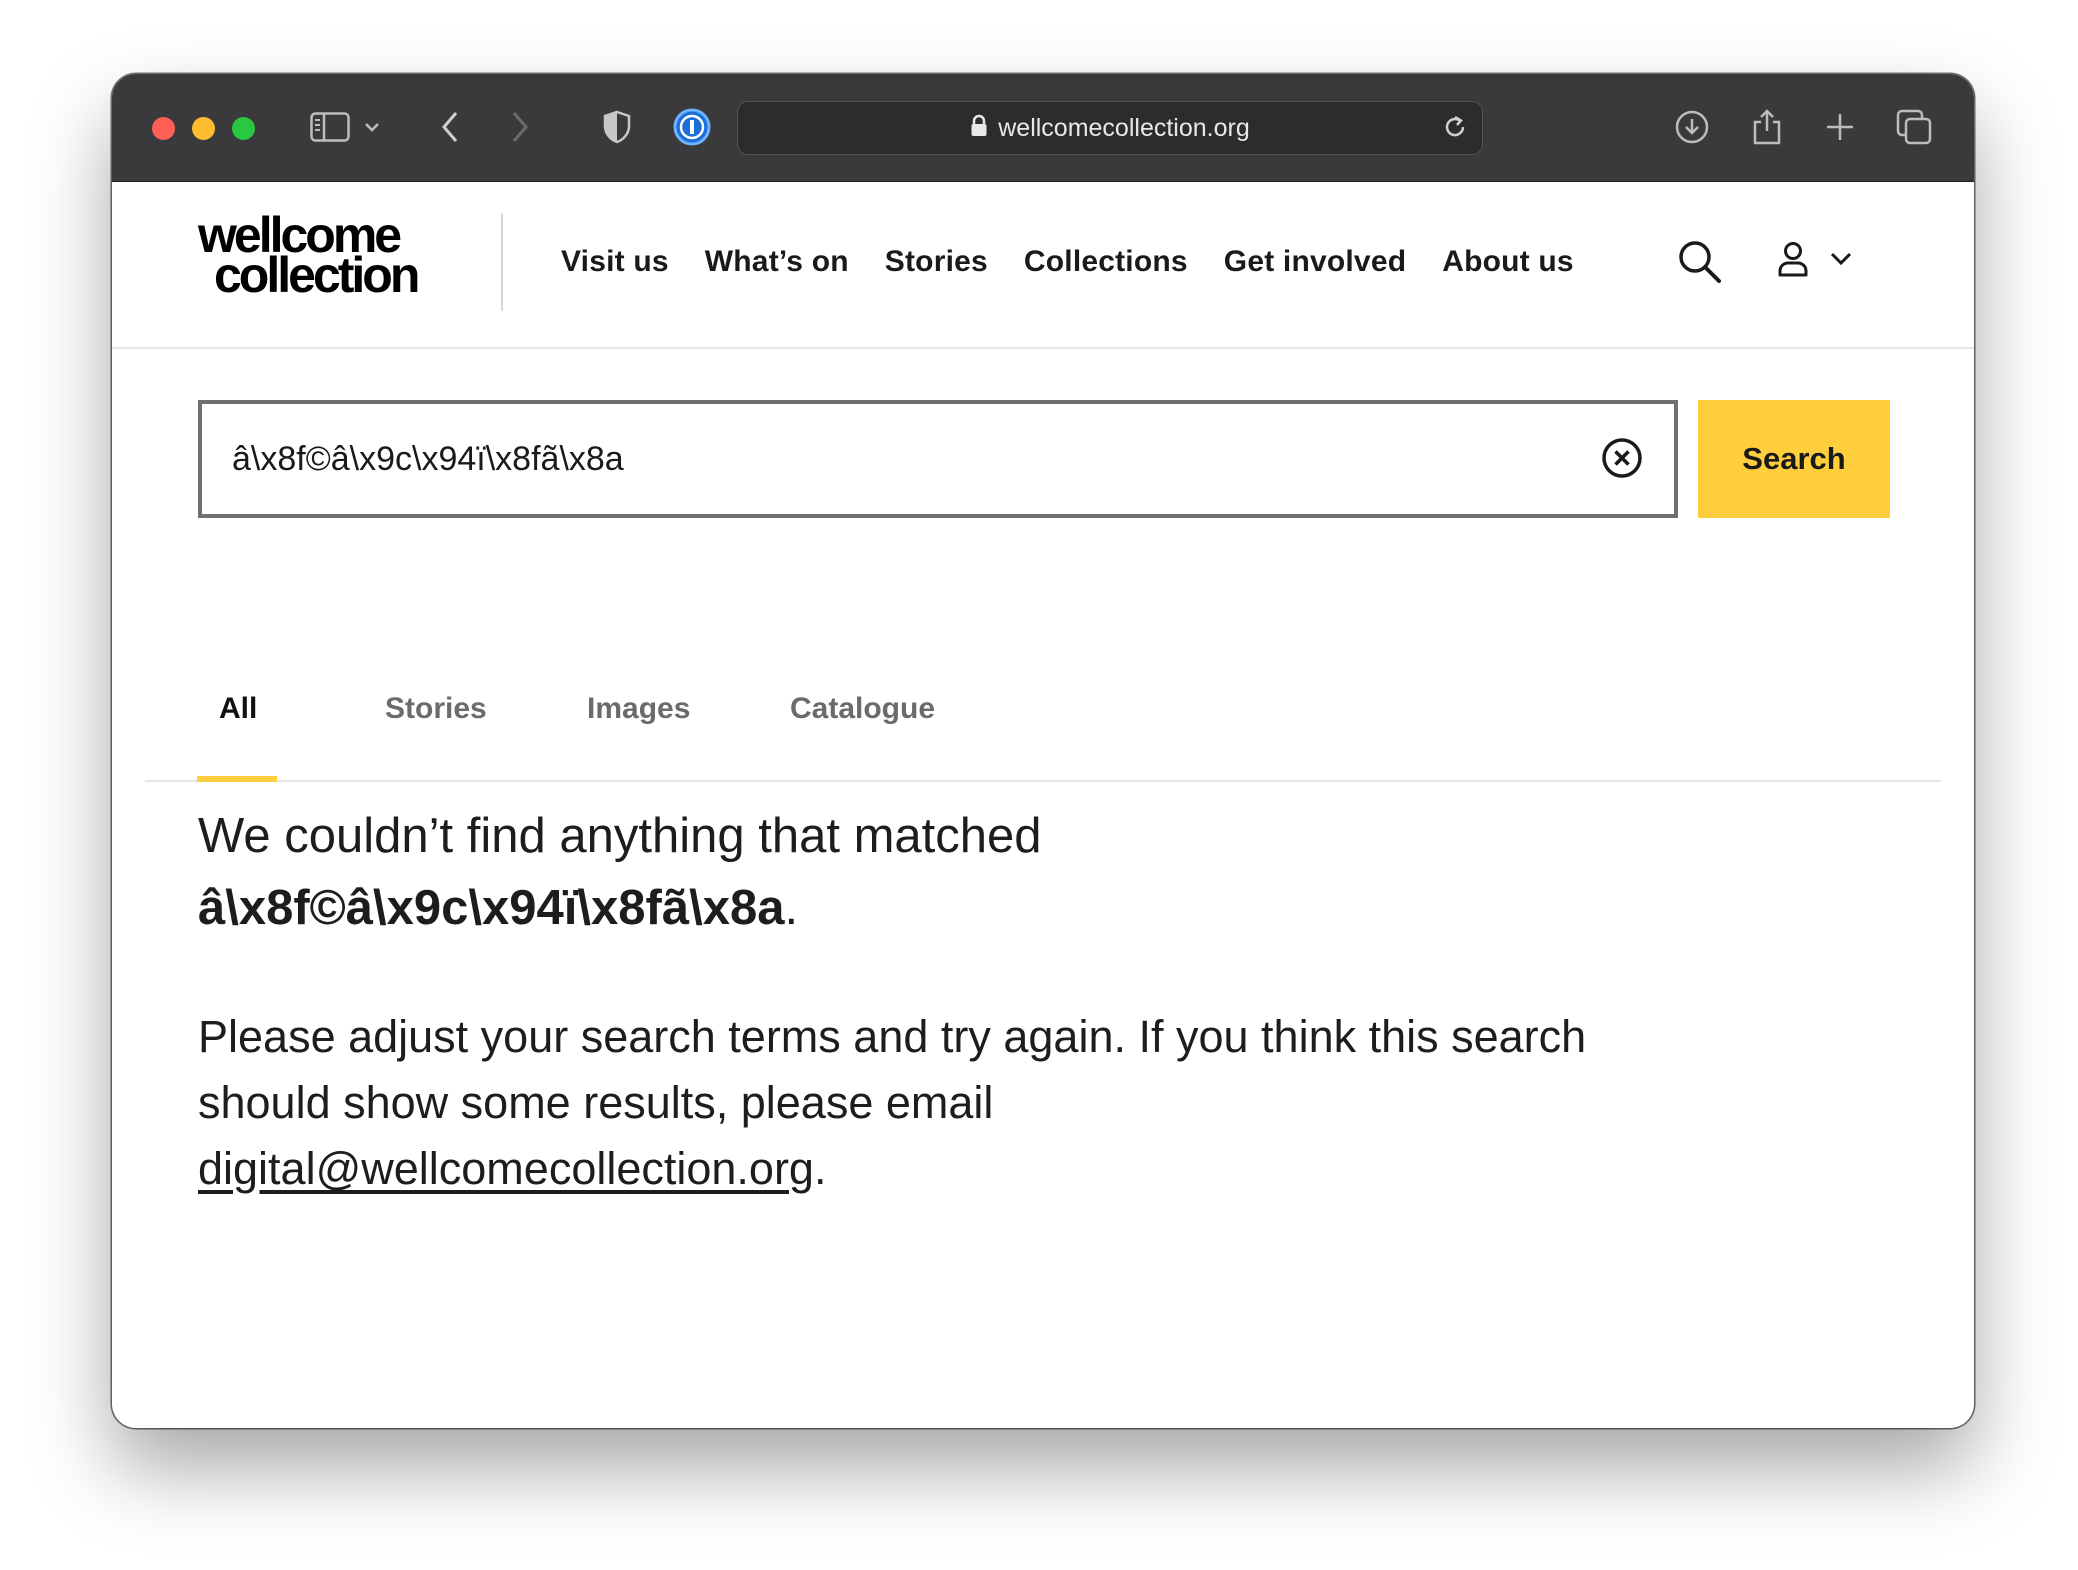 Image resolution: width=2078 pixels, height=1570 pixels. I want to click on tab-all: All, so click(238, 709).